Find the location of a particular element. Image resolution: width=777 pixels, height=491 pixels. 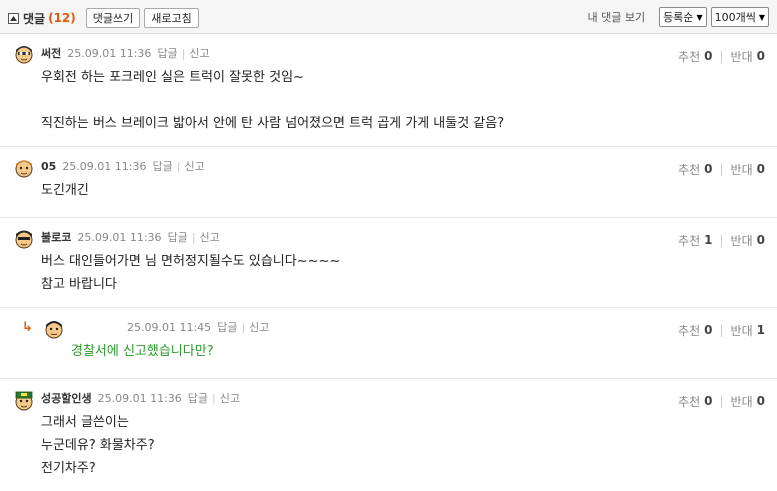

comment-line: 버스 대인들어가면 님 면허정지될수도 있습니다~~~~ is located at coordinates (191, 261).